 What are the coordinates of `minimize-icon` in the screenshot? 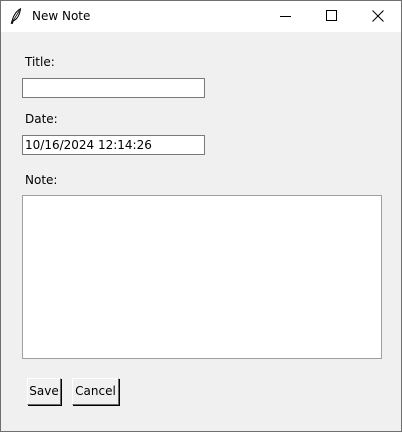 It's located at (285, 16).